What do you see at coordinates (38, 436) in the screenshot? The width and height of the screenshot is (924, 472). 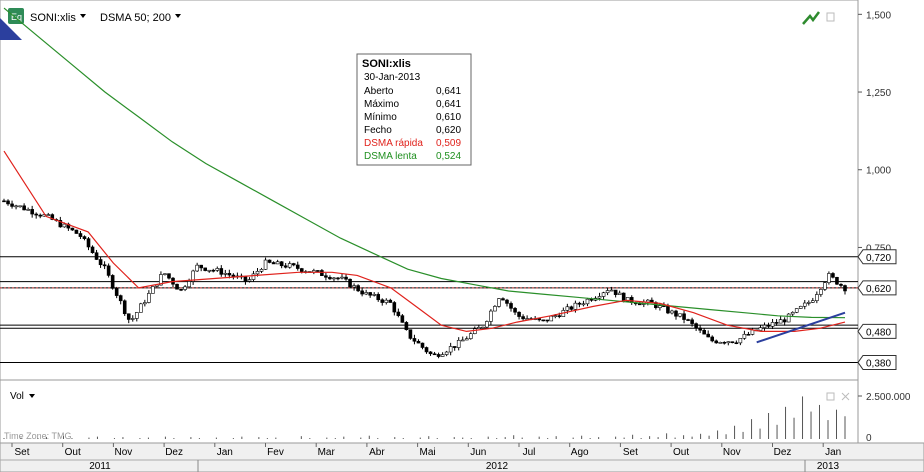 I see `timezone-label: Time Zone: TMG` at bounding box center [38, 436].